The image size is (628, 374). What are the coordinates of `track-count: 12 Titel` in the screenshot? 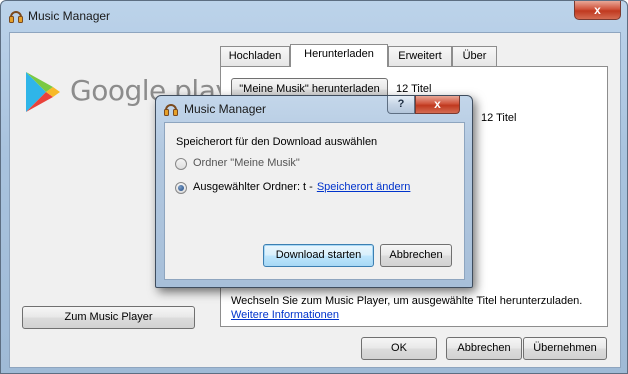 It's located at (414, 89).